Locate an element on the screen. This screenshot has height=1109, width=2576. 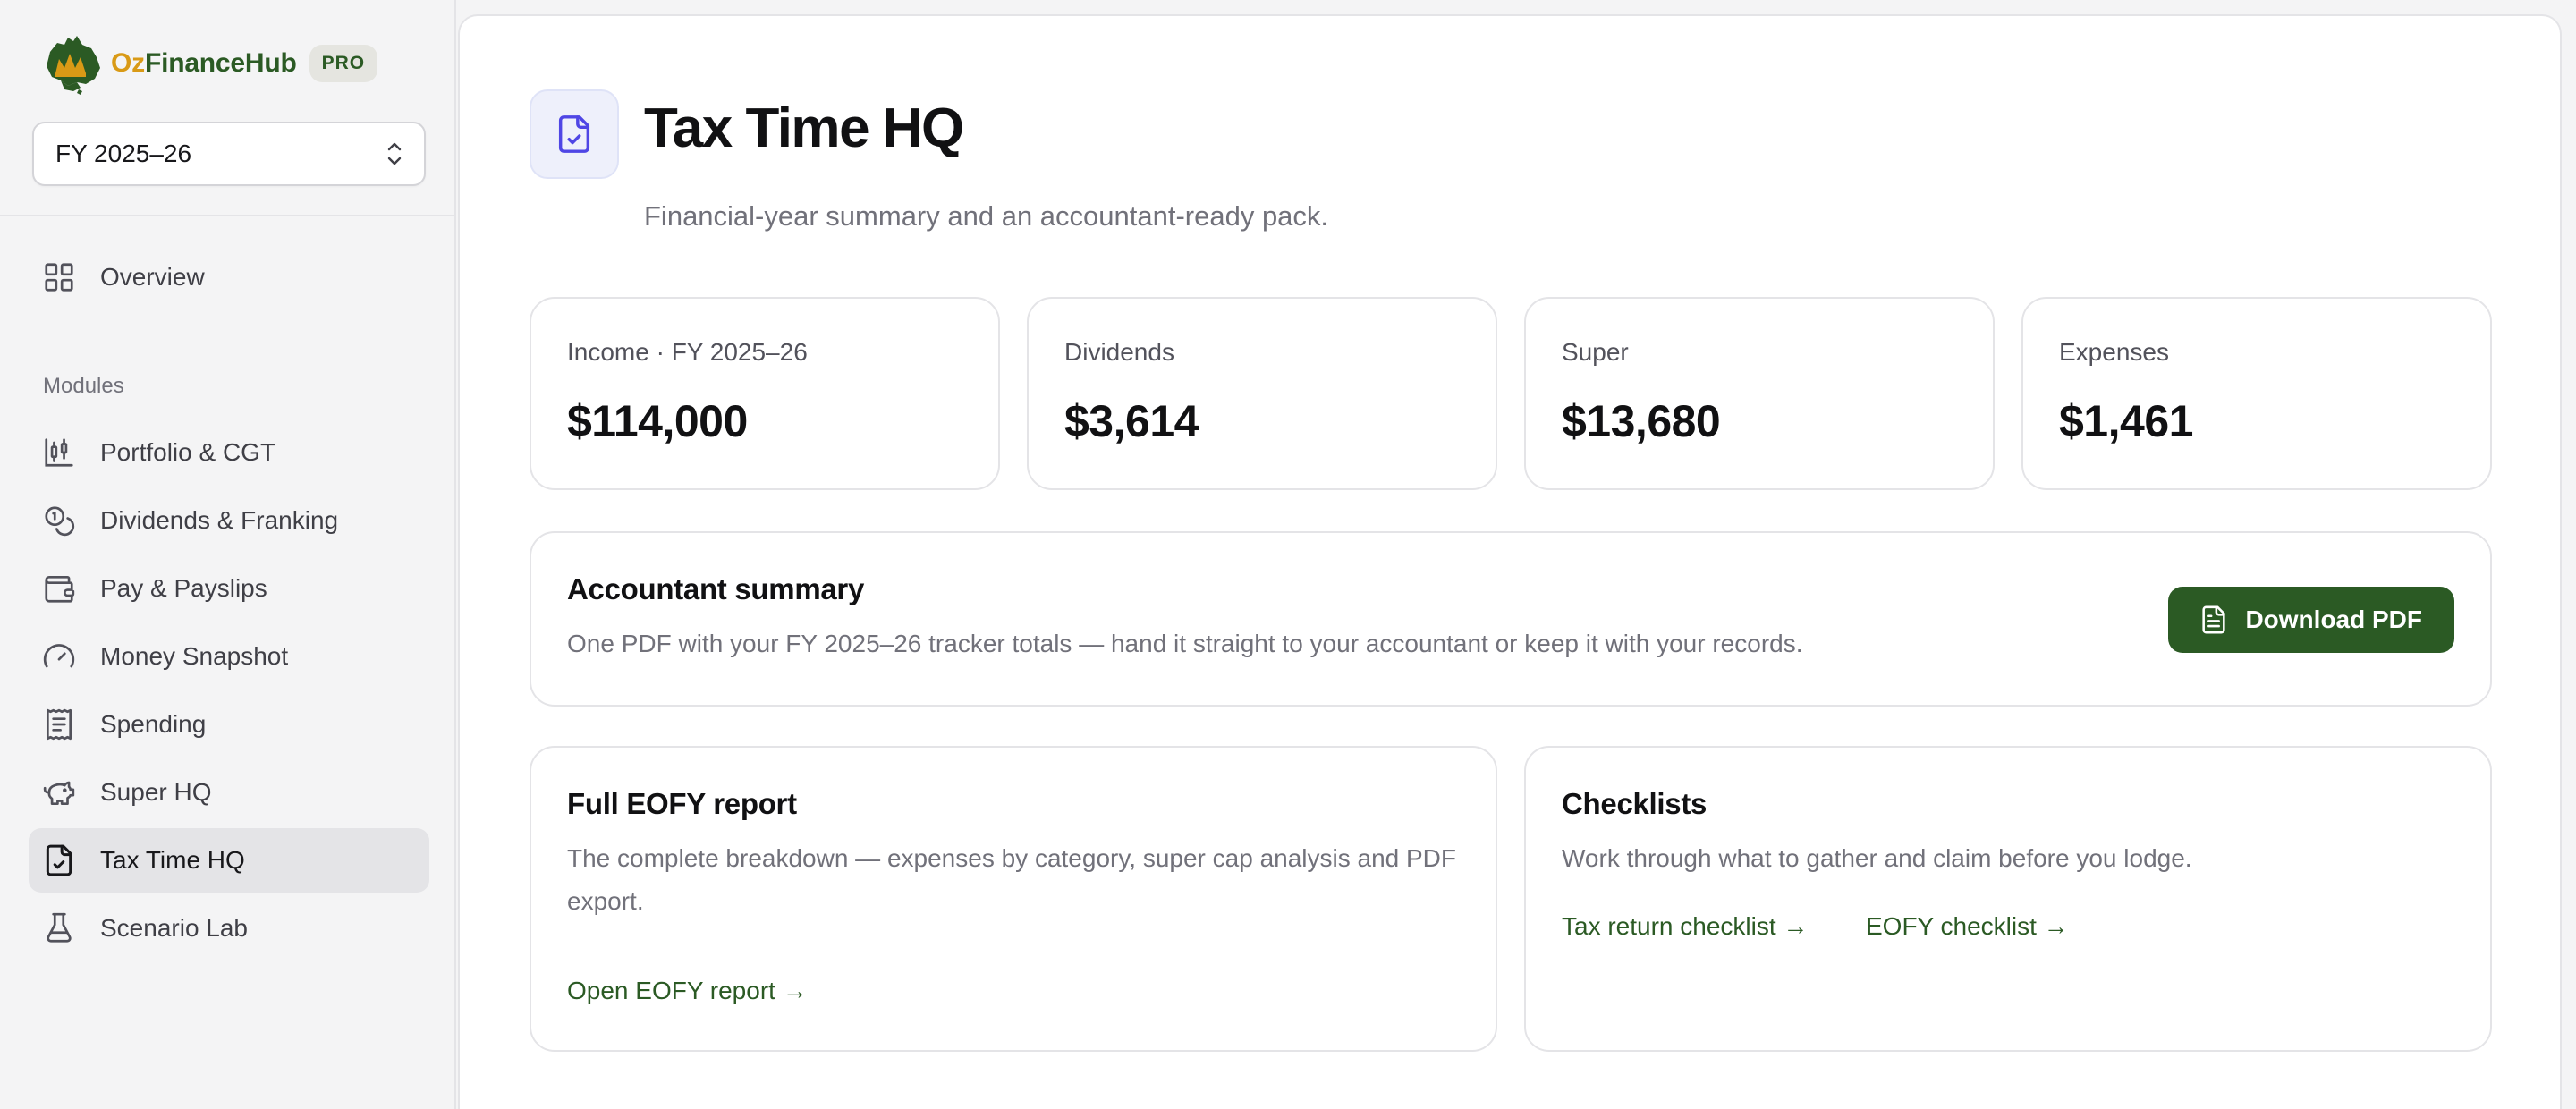
stat-label: Dividends is located at coordinates (1119, 352).